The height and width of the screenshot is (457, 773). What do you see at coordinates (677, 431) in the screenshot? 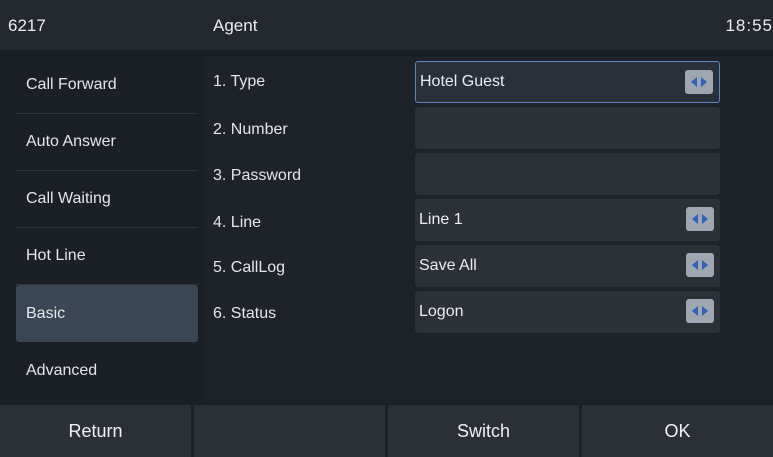
I see `ok-button: OK` at bounding box center [677, 431].